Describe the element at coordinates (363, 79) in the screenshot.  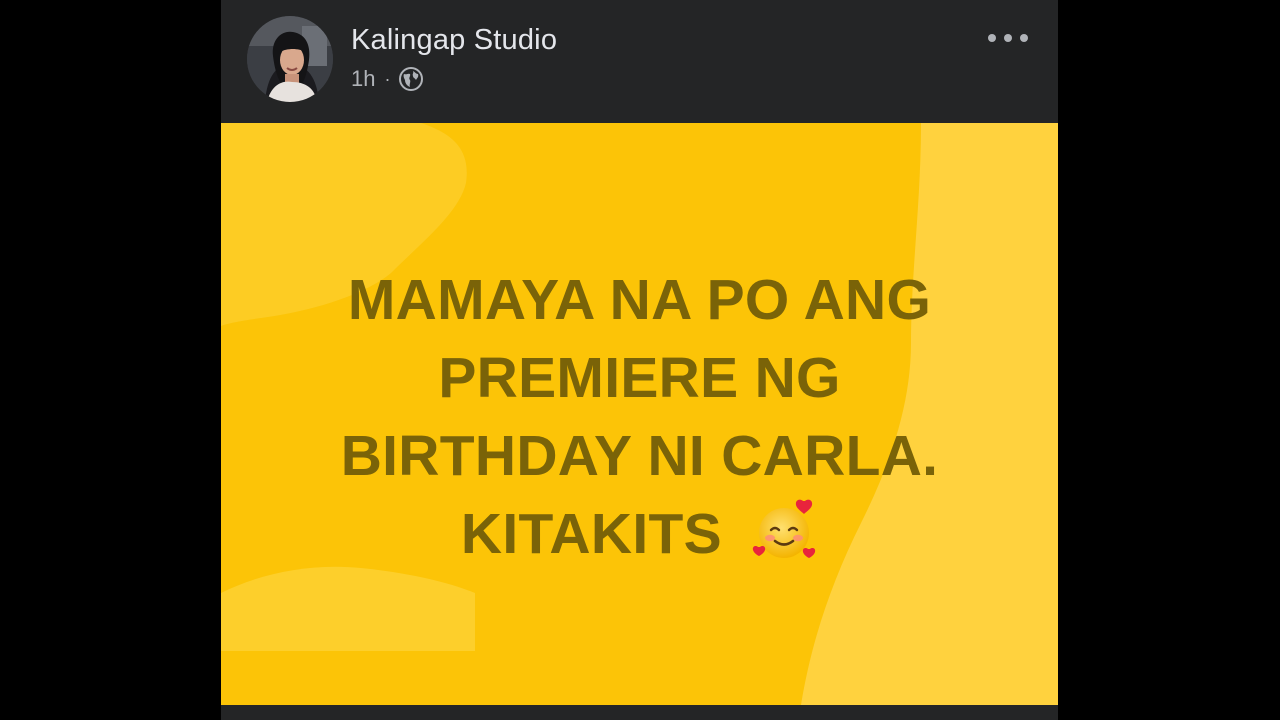
I see `post-timestamp: 1h` at that location.